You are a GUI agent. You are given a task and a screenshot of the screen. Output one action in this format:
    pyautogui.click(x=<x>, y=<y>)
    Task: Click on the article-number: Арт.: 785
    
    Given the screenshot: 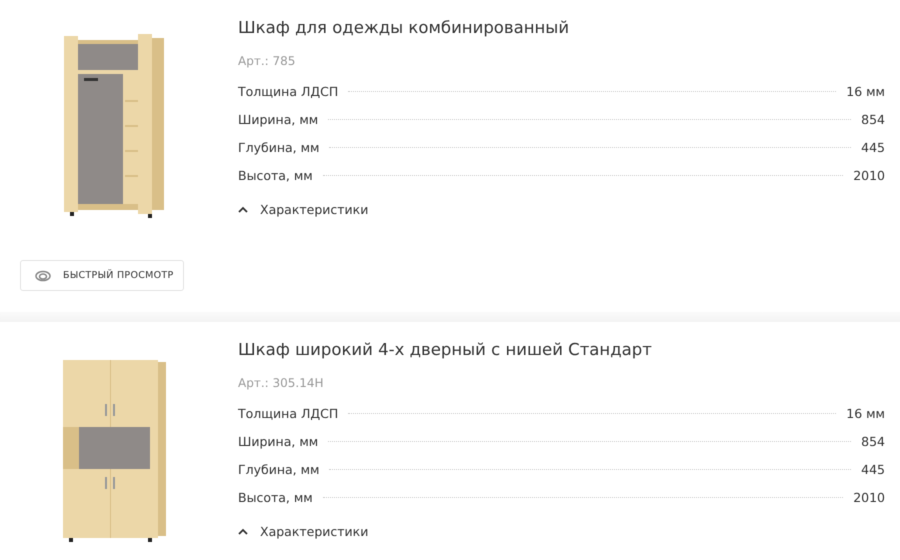 What is the action you would take?
    pyautogui.click(x=267, y=61)
    